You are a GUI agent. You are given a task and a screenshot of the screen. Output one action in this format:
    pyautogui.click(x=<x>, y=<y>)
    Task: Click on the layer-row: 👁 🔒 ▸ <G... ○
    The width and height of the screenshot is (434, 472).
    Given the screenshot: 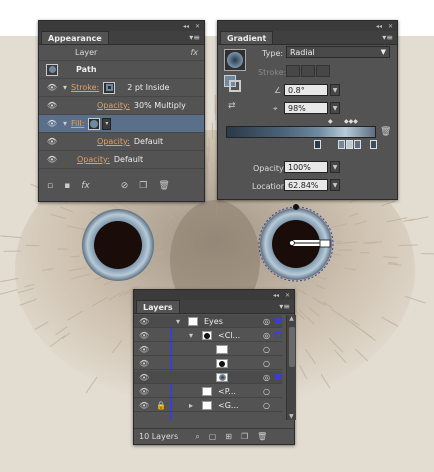 What is the action you would take?
    pyautogui.click(x=208, y=405)
    